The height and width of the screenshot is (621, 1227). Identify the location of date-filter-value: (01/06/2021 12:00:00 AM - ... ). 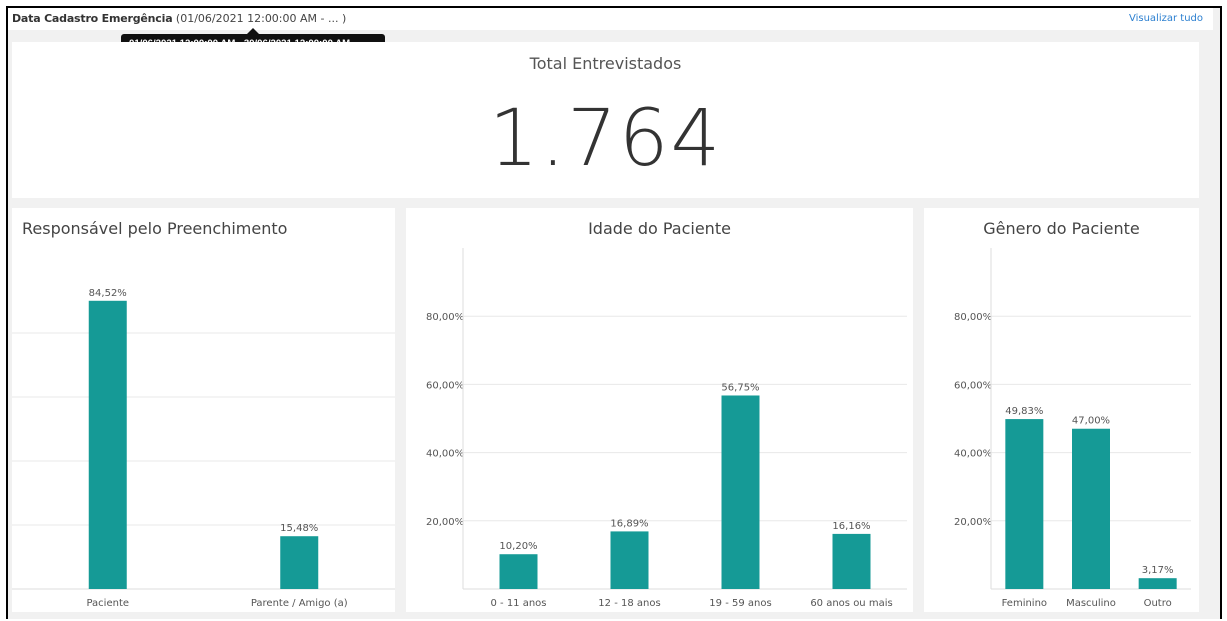
(261, 18).